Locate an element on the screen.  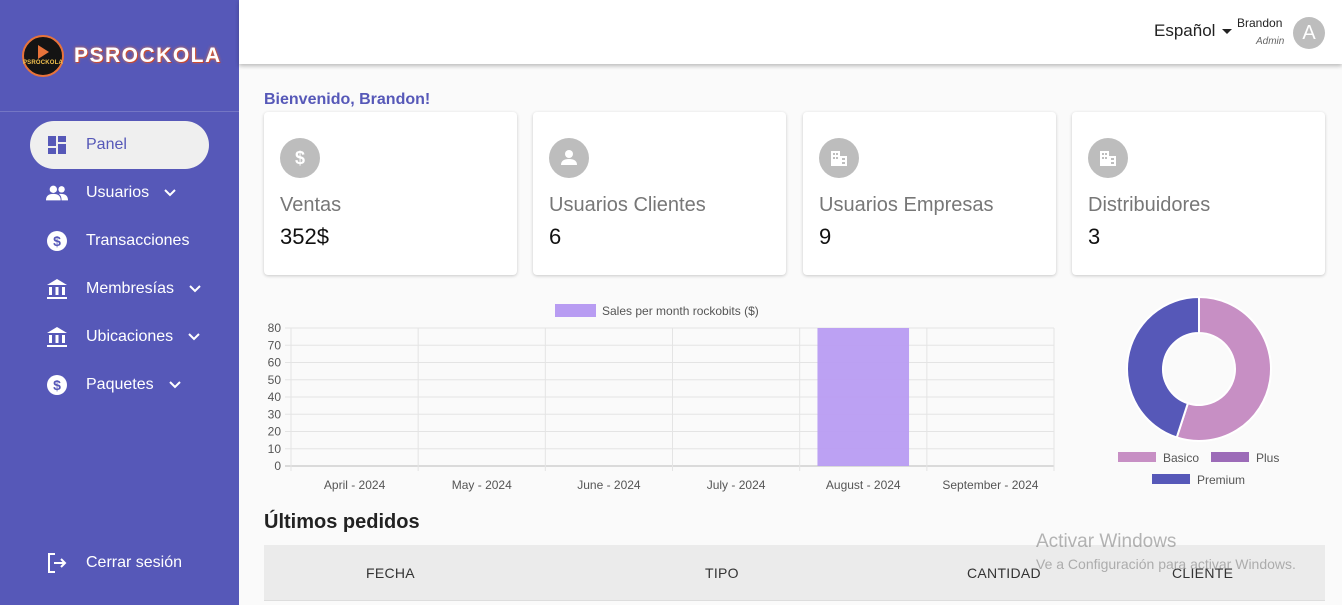
sidebar-item-label: Usuarios is located at coordinates (118, 192).